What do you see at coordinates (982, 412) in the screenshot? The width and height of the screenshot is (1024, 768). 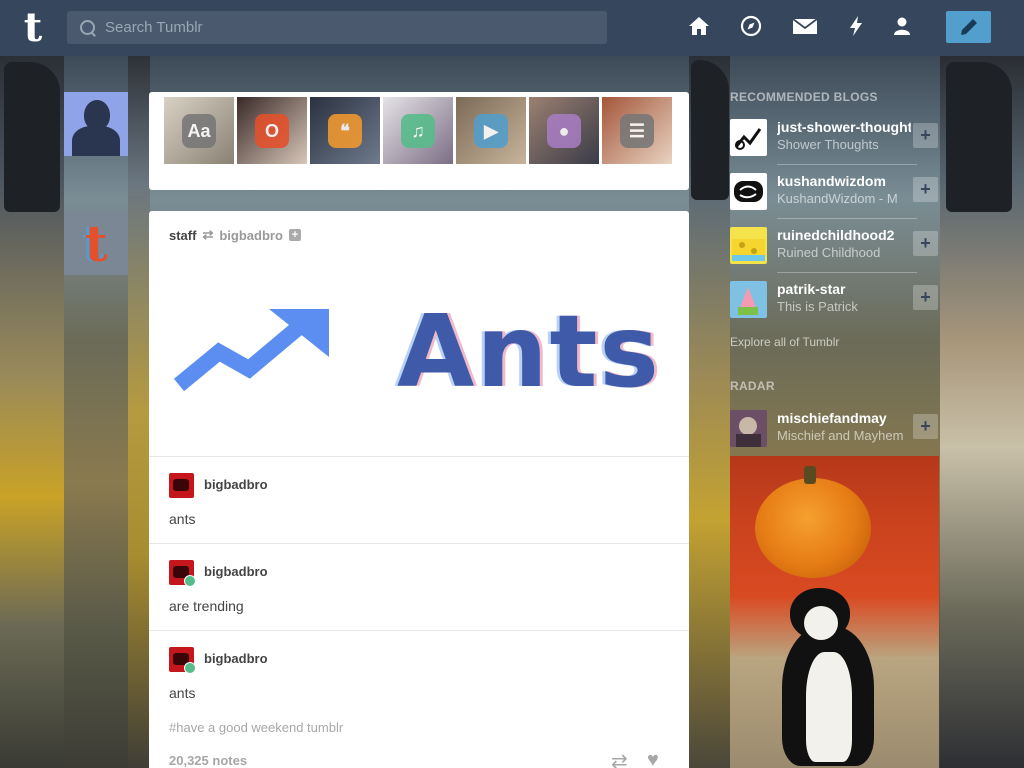 I see `background-locker-right` at bounding box center [982, 412].